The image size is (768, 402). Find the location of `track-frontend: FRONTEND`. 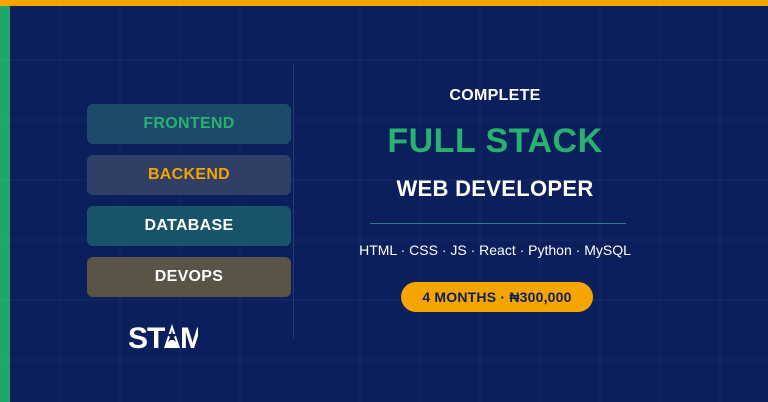

track-frontend: FRONTEND is located at coordinates (189, 124).